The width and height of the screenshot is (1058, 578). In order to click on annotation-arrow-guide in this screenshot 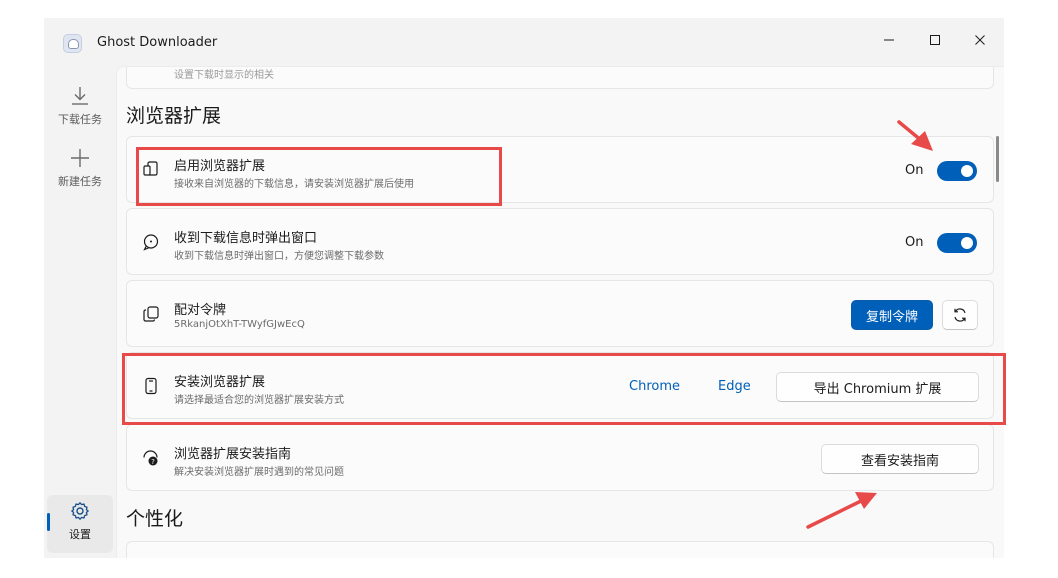, I will do `click(841, 510)`.